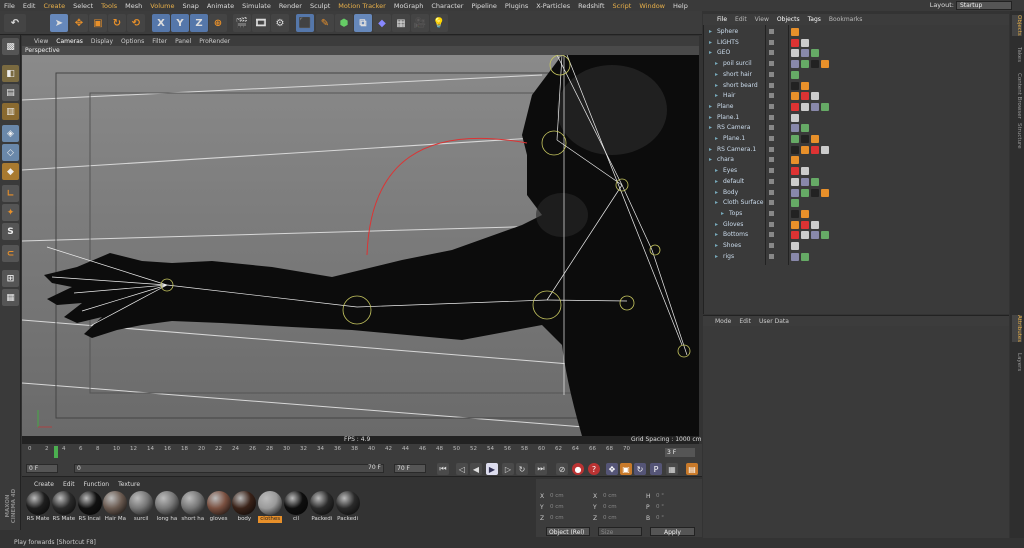 The image size is (1024, 548). What do you see at coordinates (492, 469) in the screenshot?
I see `play-forwards-icon: ▶` at bounding box center [492, 469].